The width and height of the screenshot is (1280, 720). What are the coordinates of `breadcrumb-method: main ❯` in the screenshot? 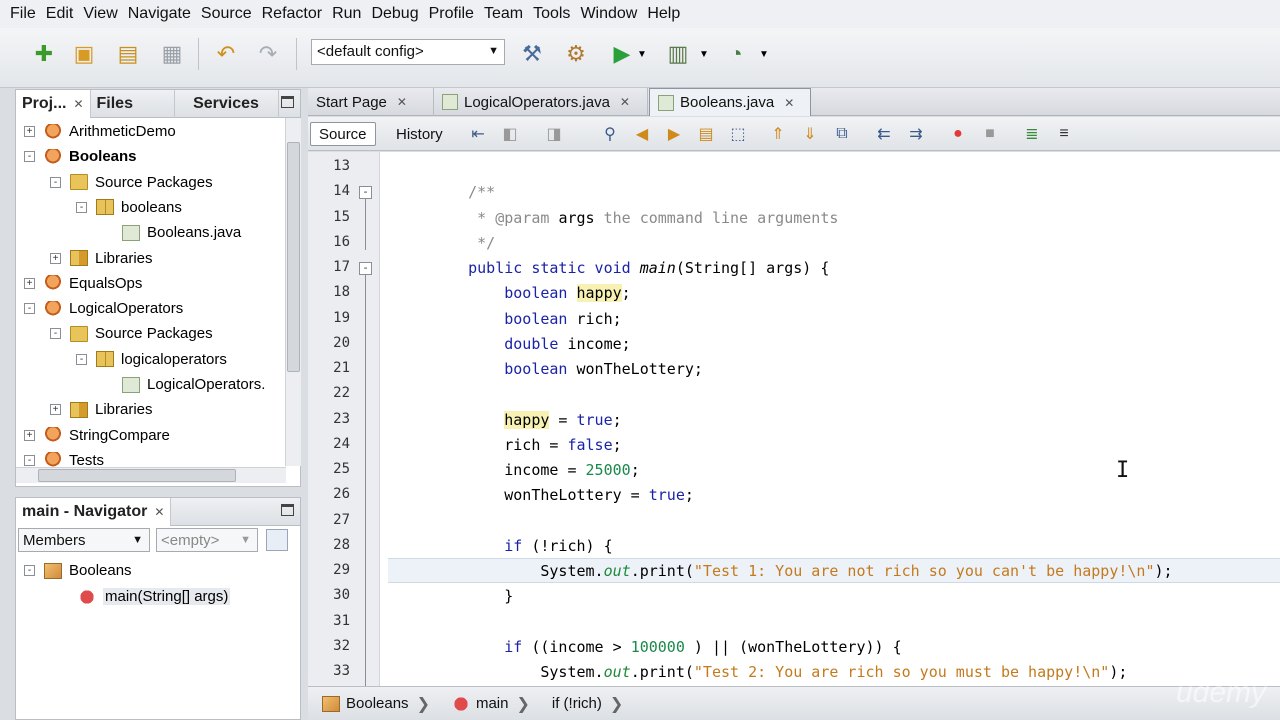 It's located at (490, 704).